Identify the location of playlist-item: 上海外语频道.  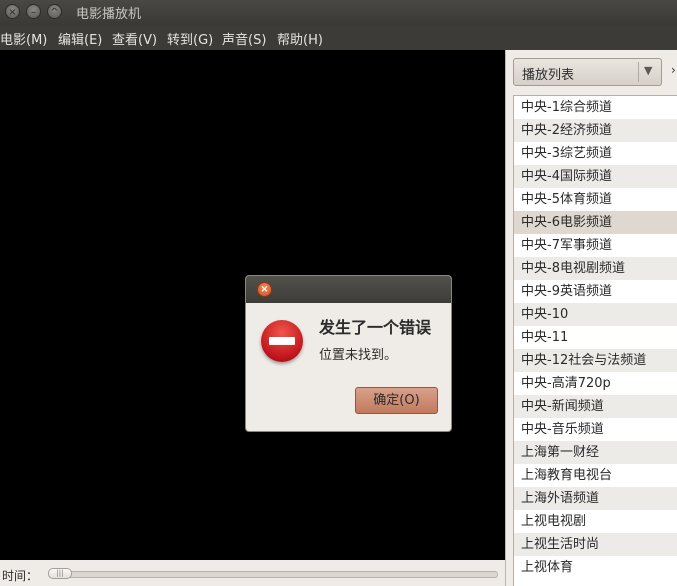
(595, 498).